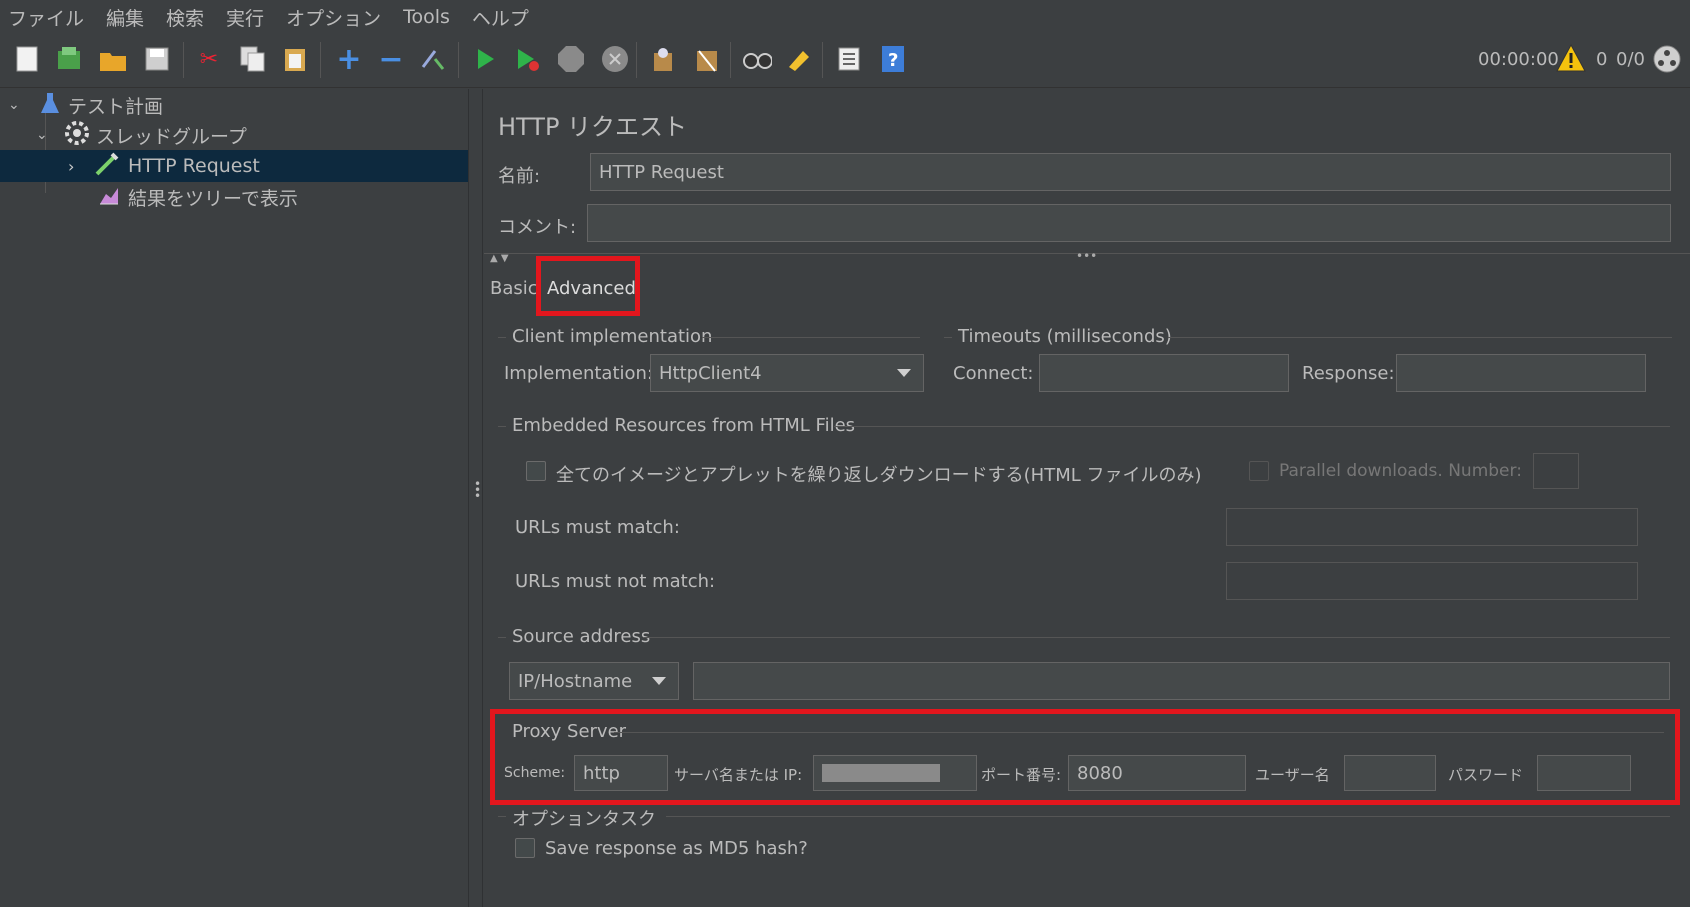  What do you see at coordinates (879, 475) in the screenshot?
I see `retrieve-resources-label: 全てのイメージとアプレットを繰り返しダウンロードする(HTML ファイルのみ)` at bounding box center [879, 475].